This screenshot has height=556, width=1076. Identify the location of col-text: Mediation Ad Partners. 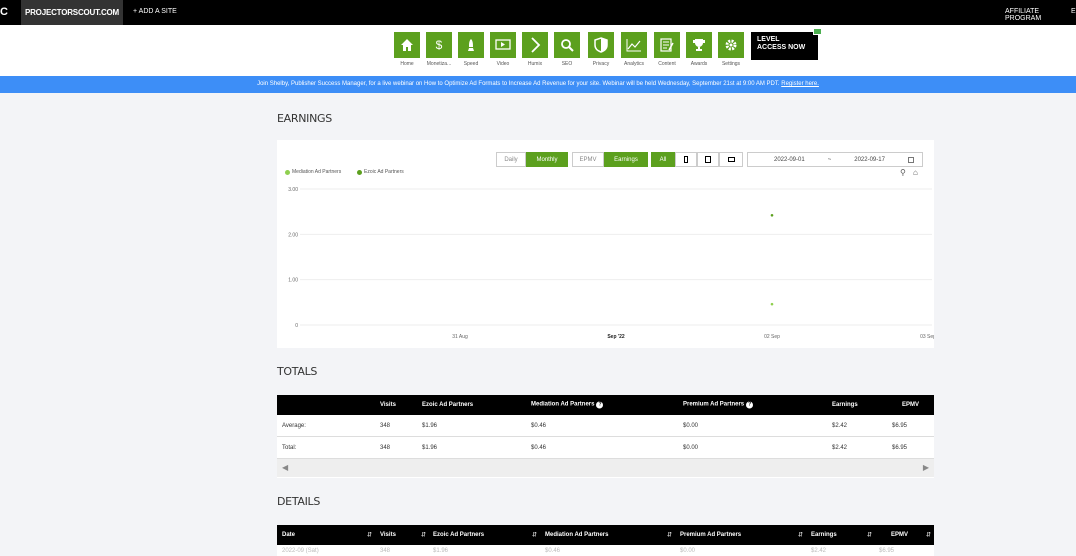
(563, 404).